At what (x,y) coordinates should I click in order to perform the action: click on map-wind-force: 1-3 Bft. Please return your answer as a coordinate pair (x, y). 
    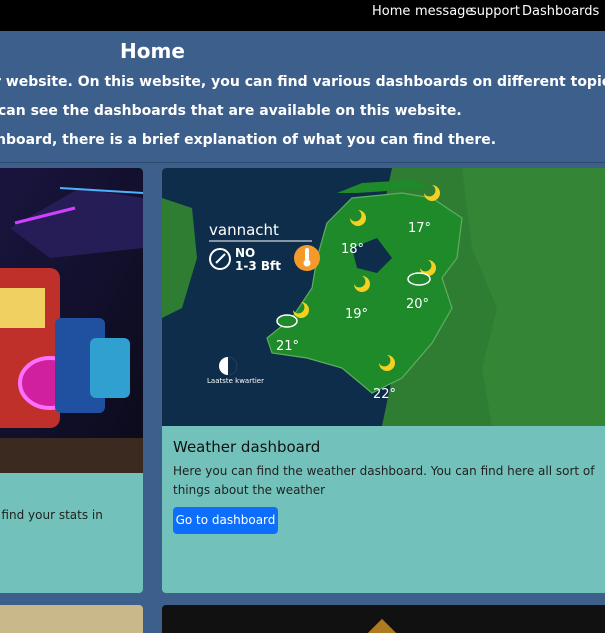
    Looking at the image, I should click on (258, 266).